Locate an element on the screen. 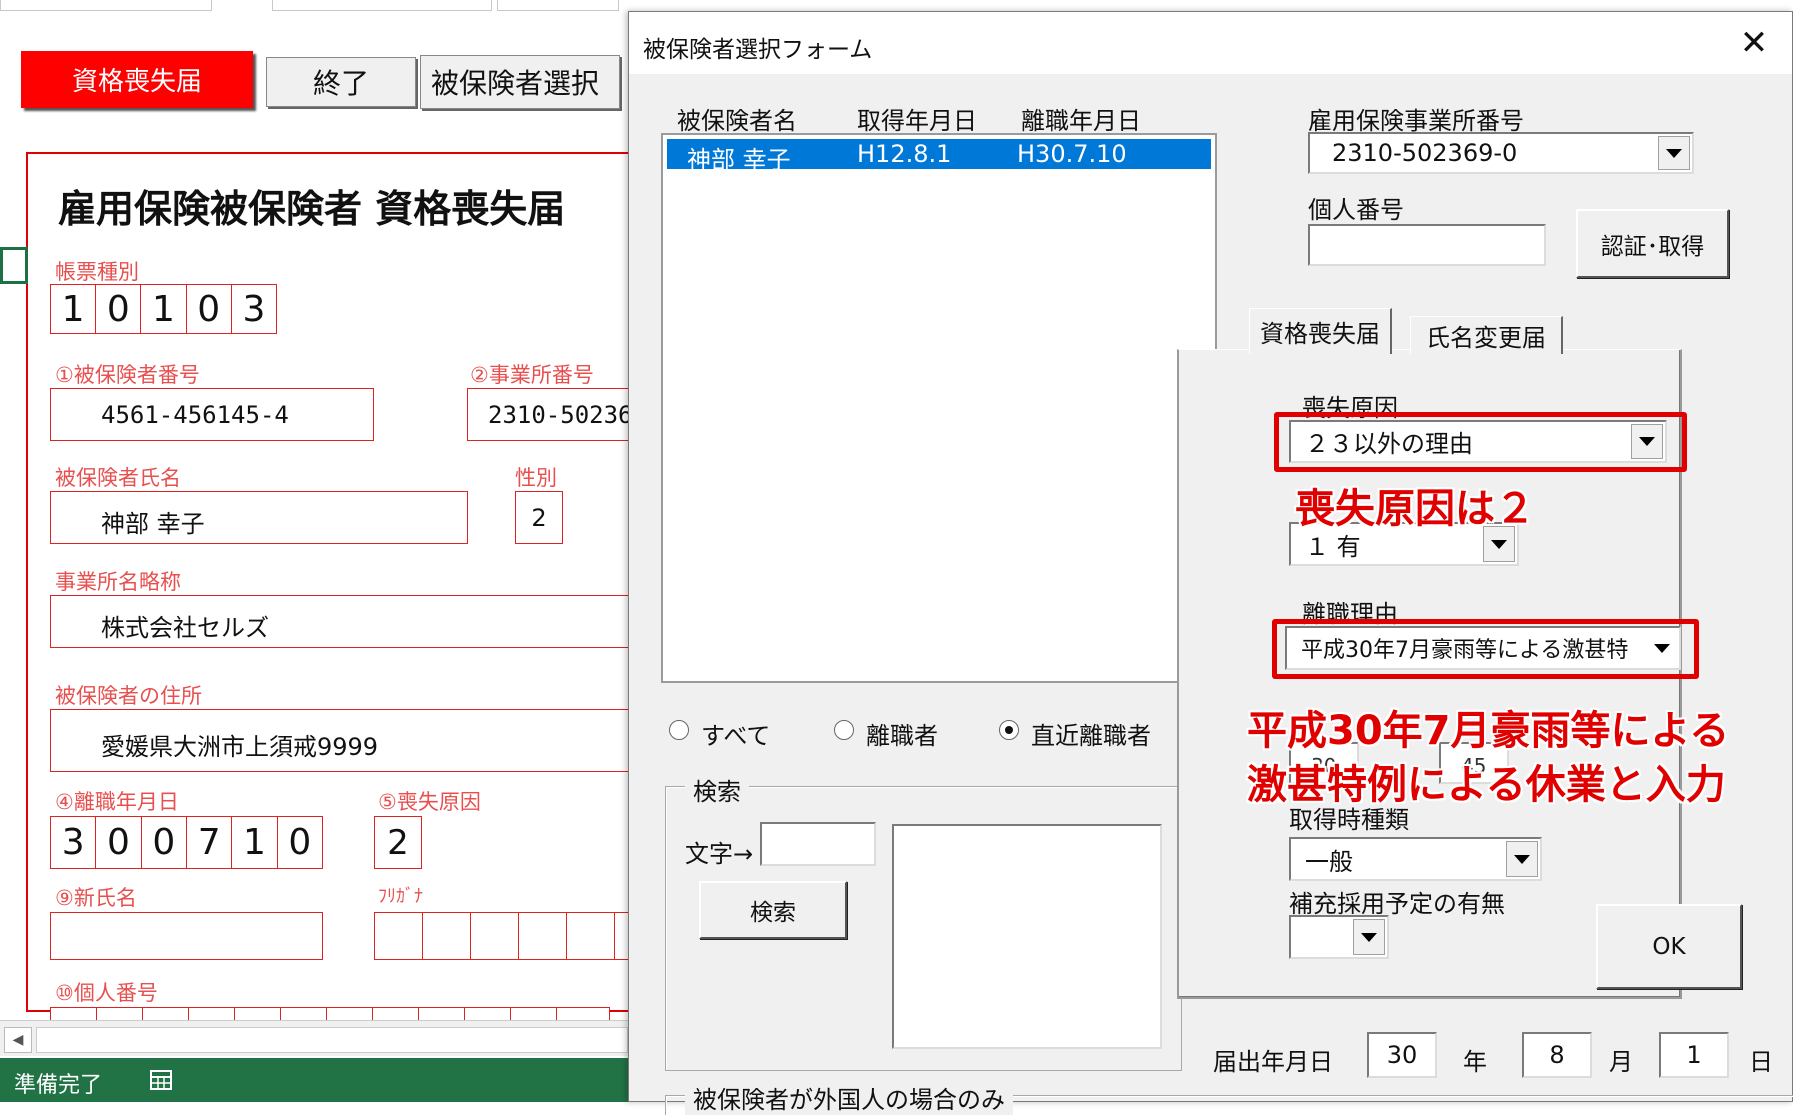 This screenshot has width=1793, height=1115. insured-name-field: 神部 幸子 is located at coordinates (259, 517).